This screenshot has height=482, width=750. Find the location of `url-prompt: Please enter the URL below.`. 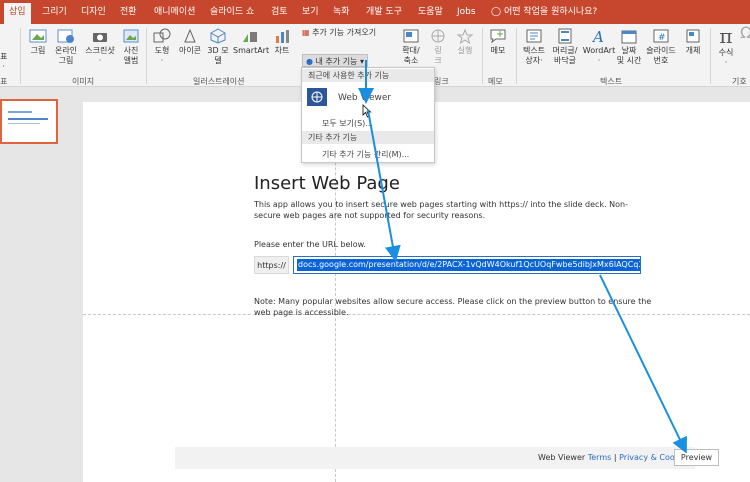

url-prompt: Please enter the URL below. is located at coordinates (310, 244).